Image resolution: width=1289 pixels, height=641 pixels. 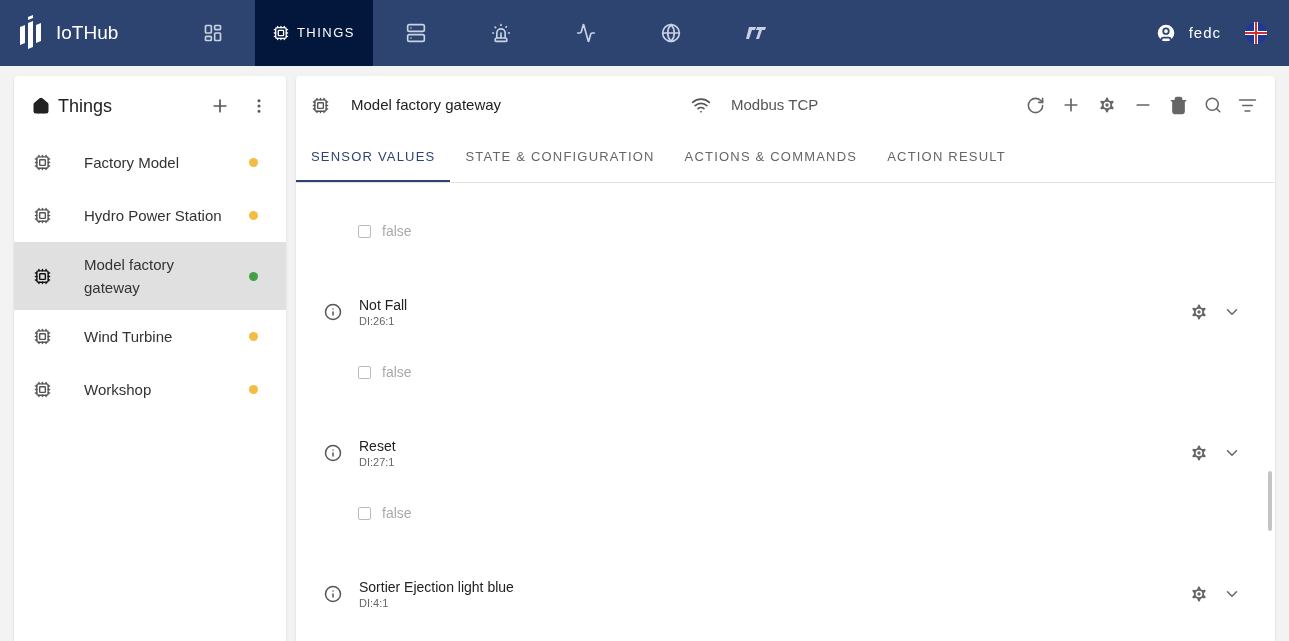 I want to click on sensor-name: Sortier Ejection light blue, so click(x=436, y=587).